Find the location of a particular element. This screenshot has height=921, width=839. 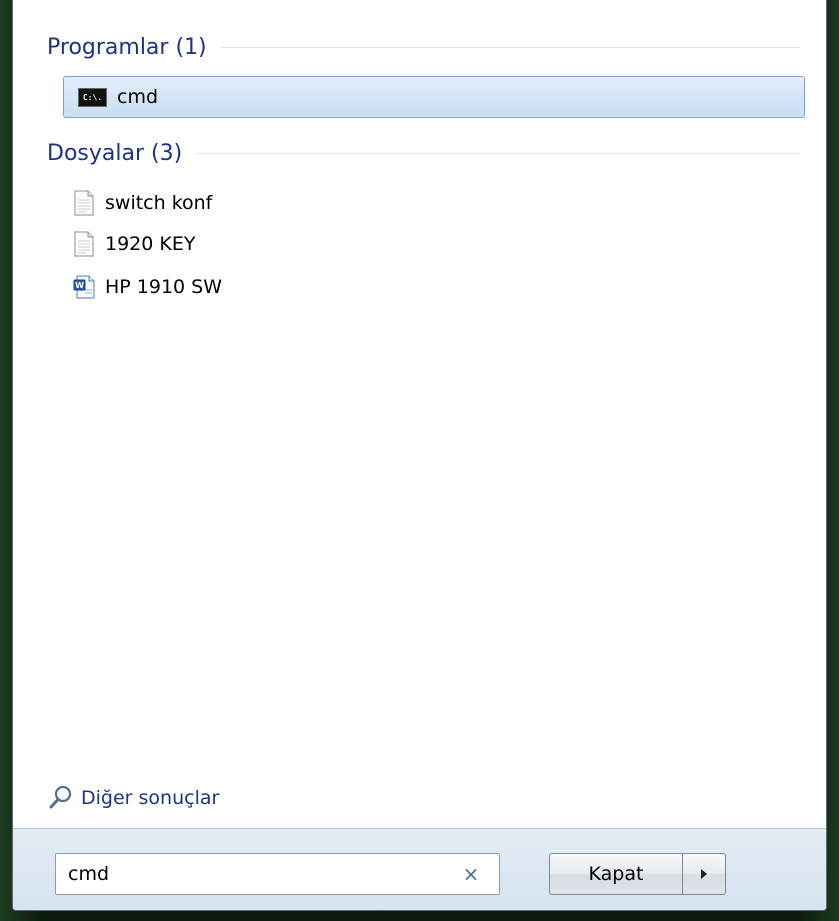

more-results-link: Diğer sonuçlar is located at coordinates (134, 798).